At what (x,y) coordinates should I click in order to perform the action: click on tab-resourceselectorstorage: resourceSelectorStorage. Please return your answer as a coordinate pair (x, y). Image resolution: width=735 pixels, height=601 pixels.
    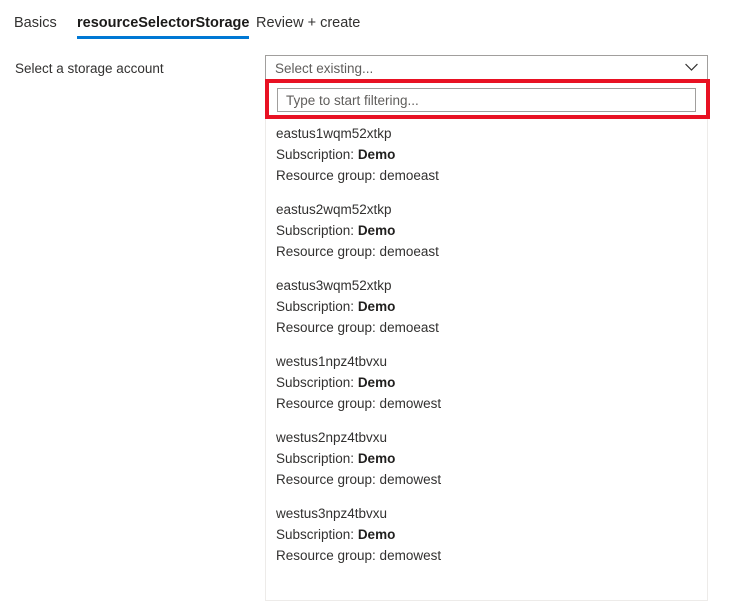
    Looking at the image, I should click on (163, 26).